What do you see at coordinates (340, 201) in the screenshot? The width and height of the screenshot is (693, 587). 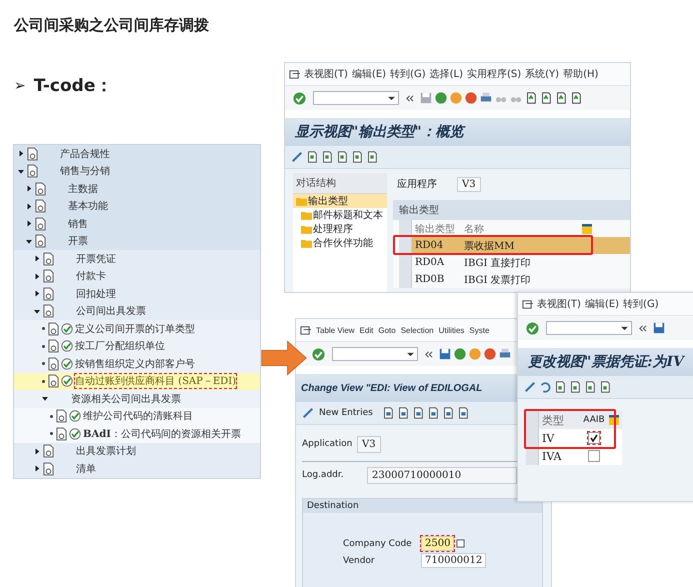 I see `structure-item: 输出类型` at bounding box center [340, 201].